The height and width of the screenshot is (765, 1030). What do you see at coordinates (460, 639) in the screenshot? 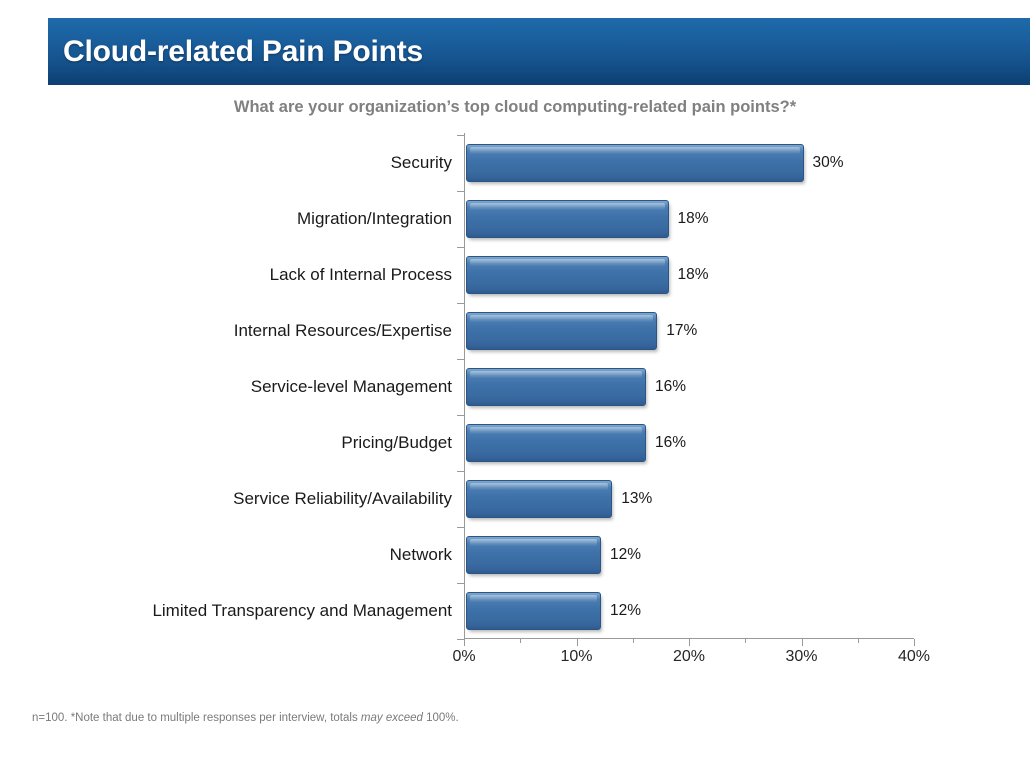
I see `y-tick` at bounding box center [460, 639].